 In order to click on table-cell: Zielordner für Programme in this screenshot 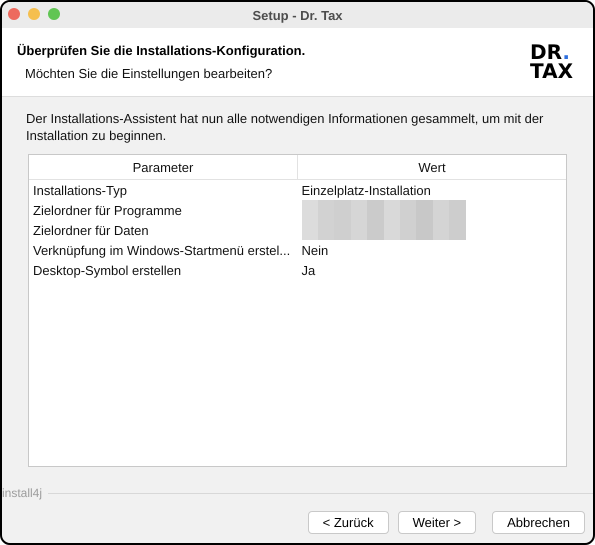, I will do `click(107, 210)`.